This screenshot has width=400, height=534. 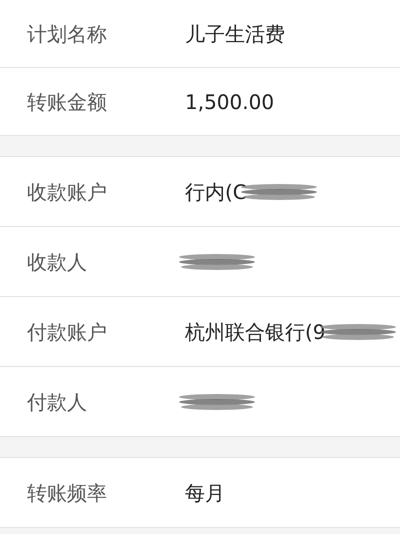 What do you see at coordinates (67, 102) in the screenshot?
I see `field-label: 转账金额` at bounding box center [67, 102].